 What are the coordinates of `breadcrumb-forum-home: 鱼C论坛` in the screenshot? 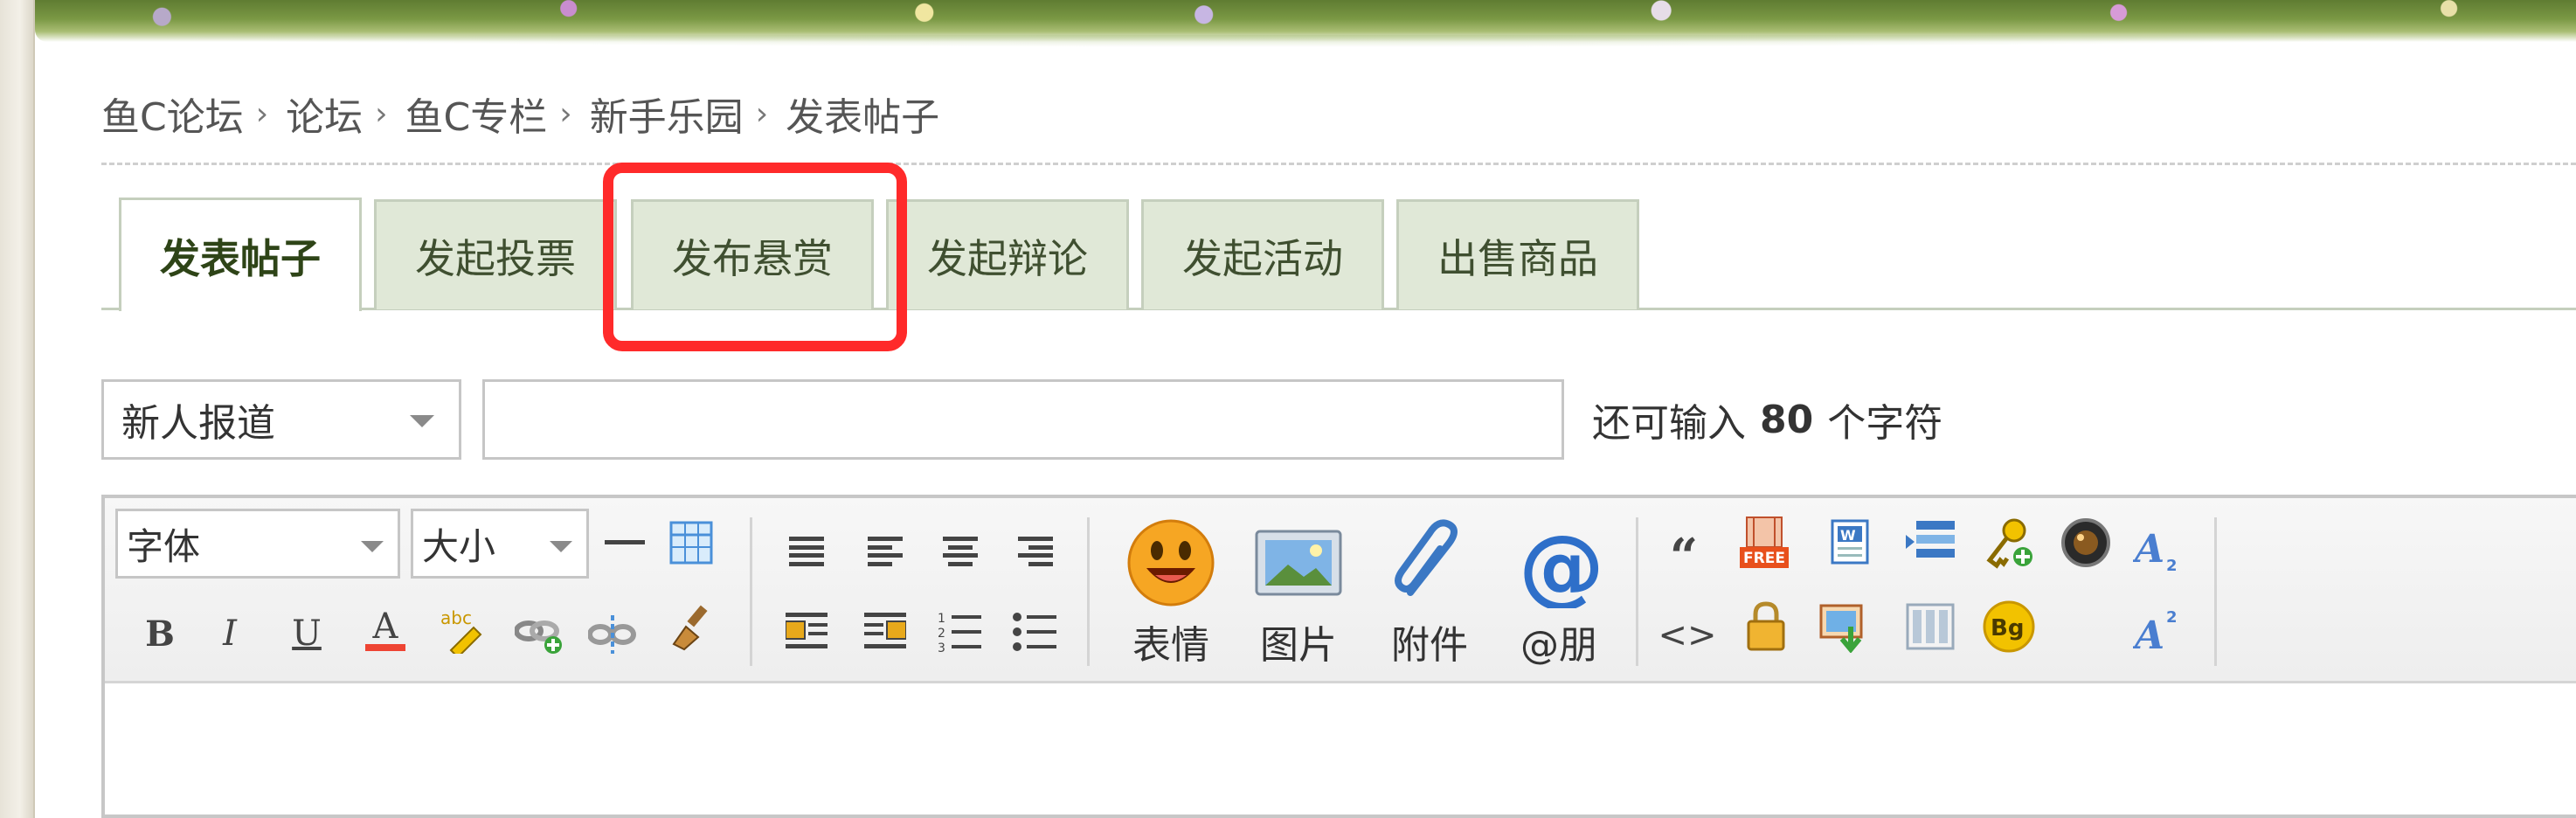 It's located at (172, 114).